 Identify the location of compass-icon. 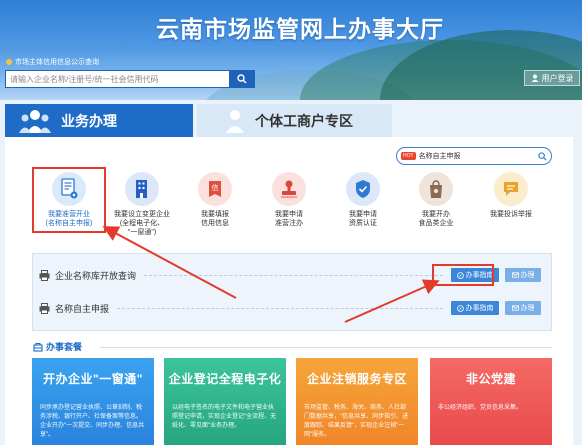
(460, 308).